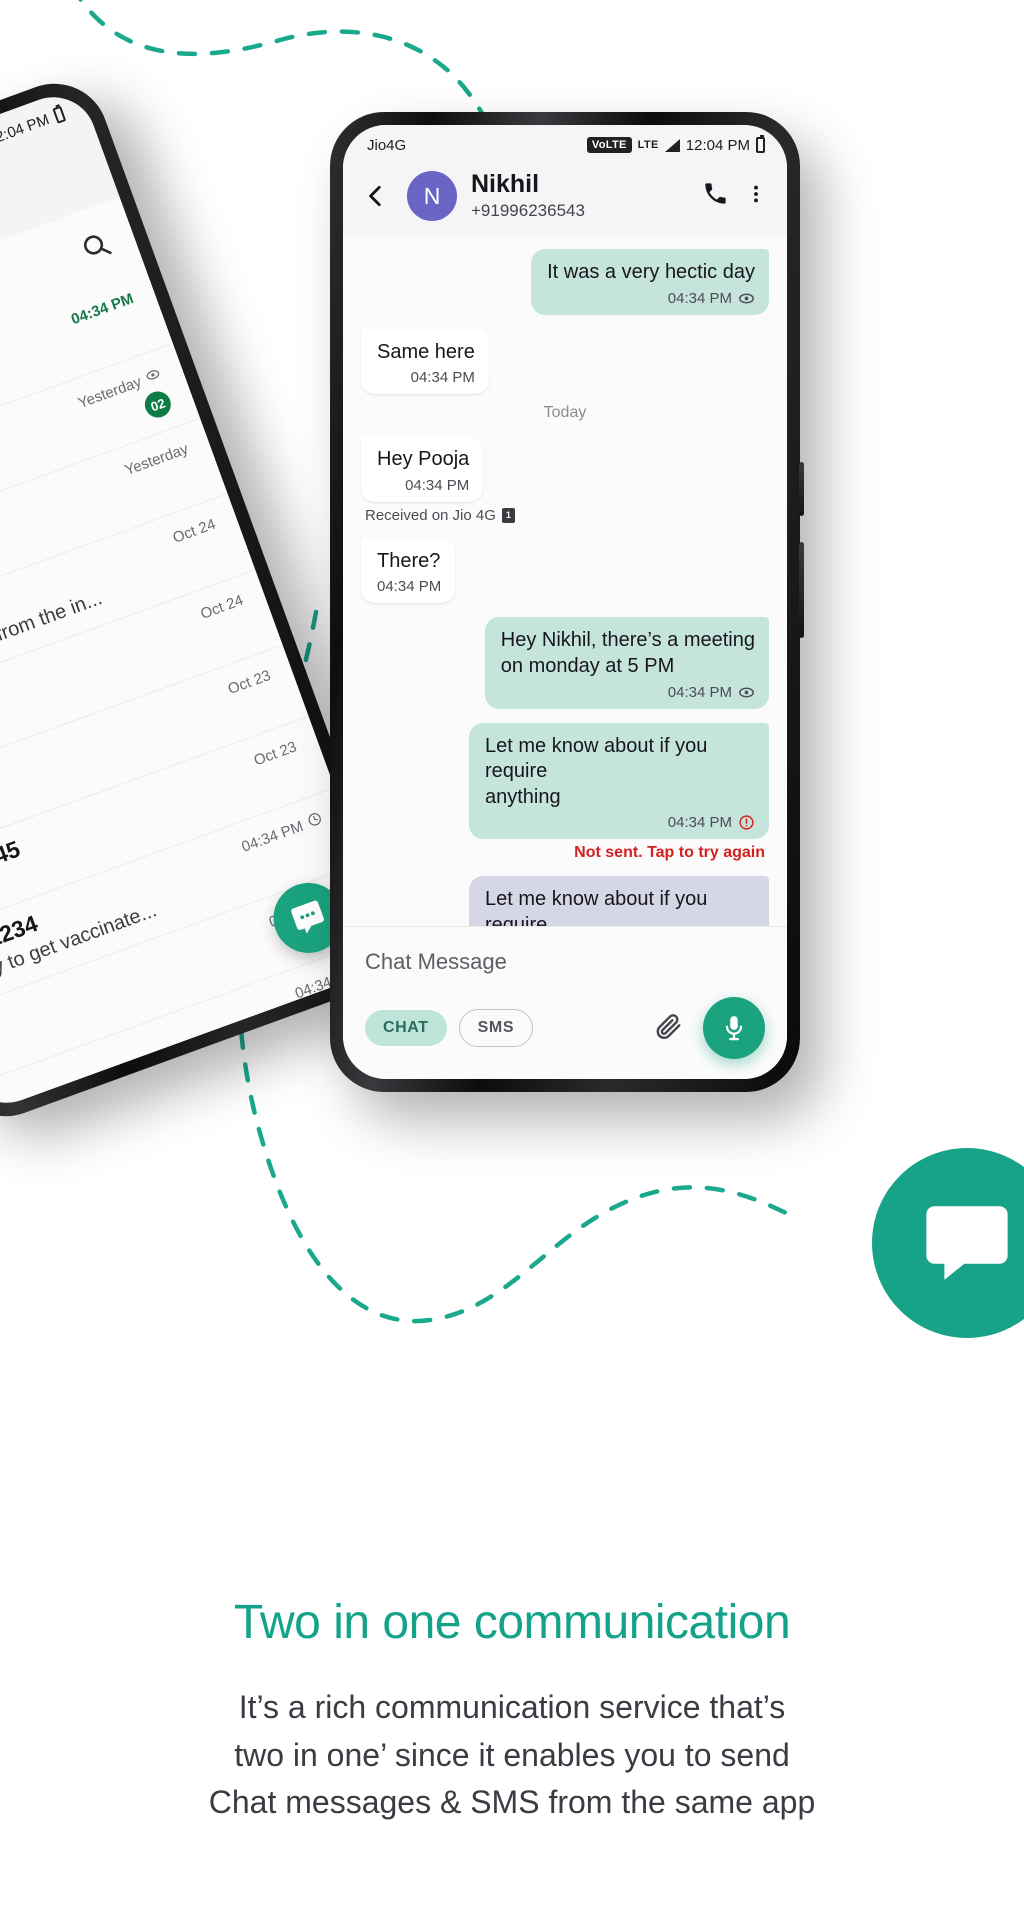 This screenshot has height=1920, width=1024. What do you see at coordinates (801, 489) in the screenshot?
I see `volume-button` at bounding box center [801, 489].